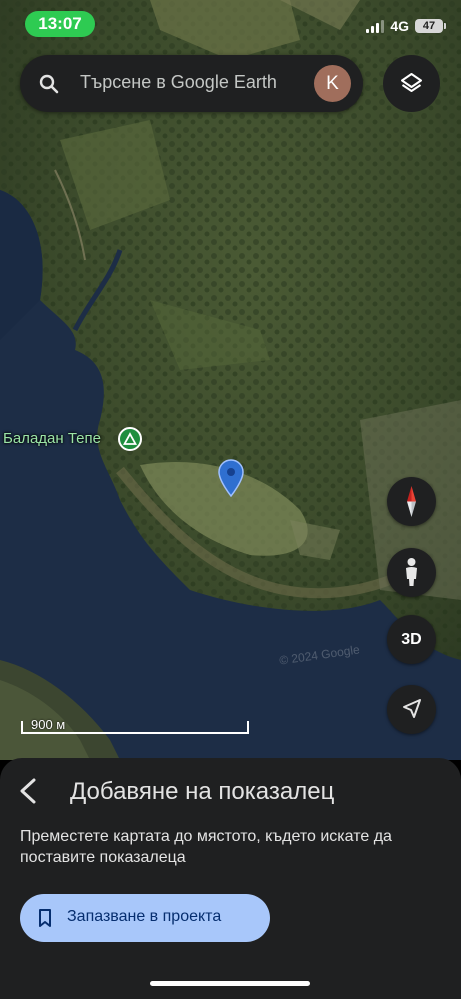 The width and height of the screenshot is (461, 999). What do you see at coordinates (430, 26) in the screenshot?
I see `battery-icon: 47` at bounding box center [430, 26].